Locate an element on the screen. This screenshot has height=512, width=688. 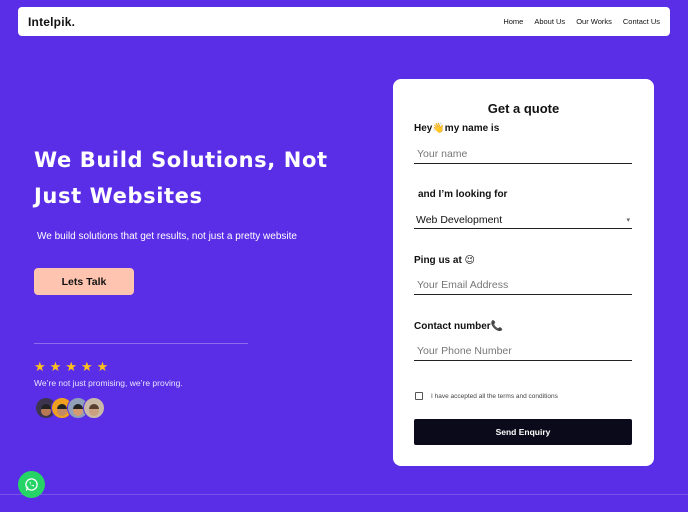
nav-link-our-works: Our Works is located at coordinates (594, 21).